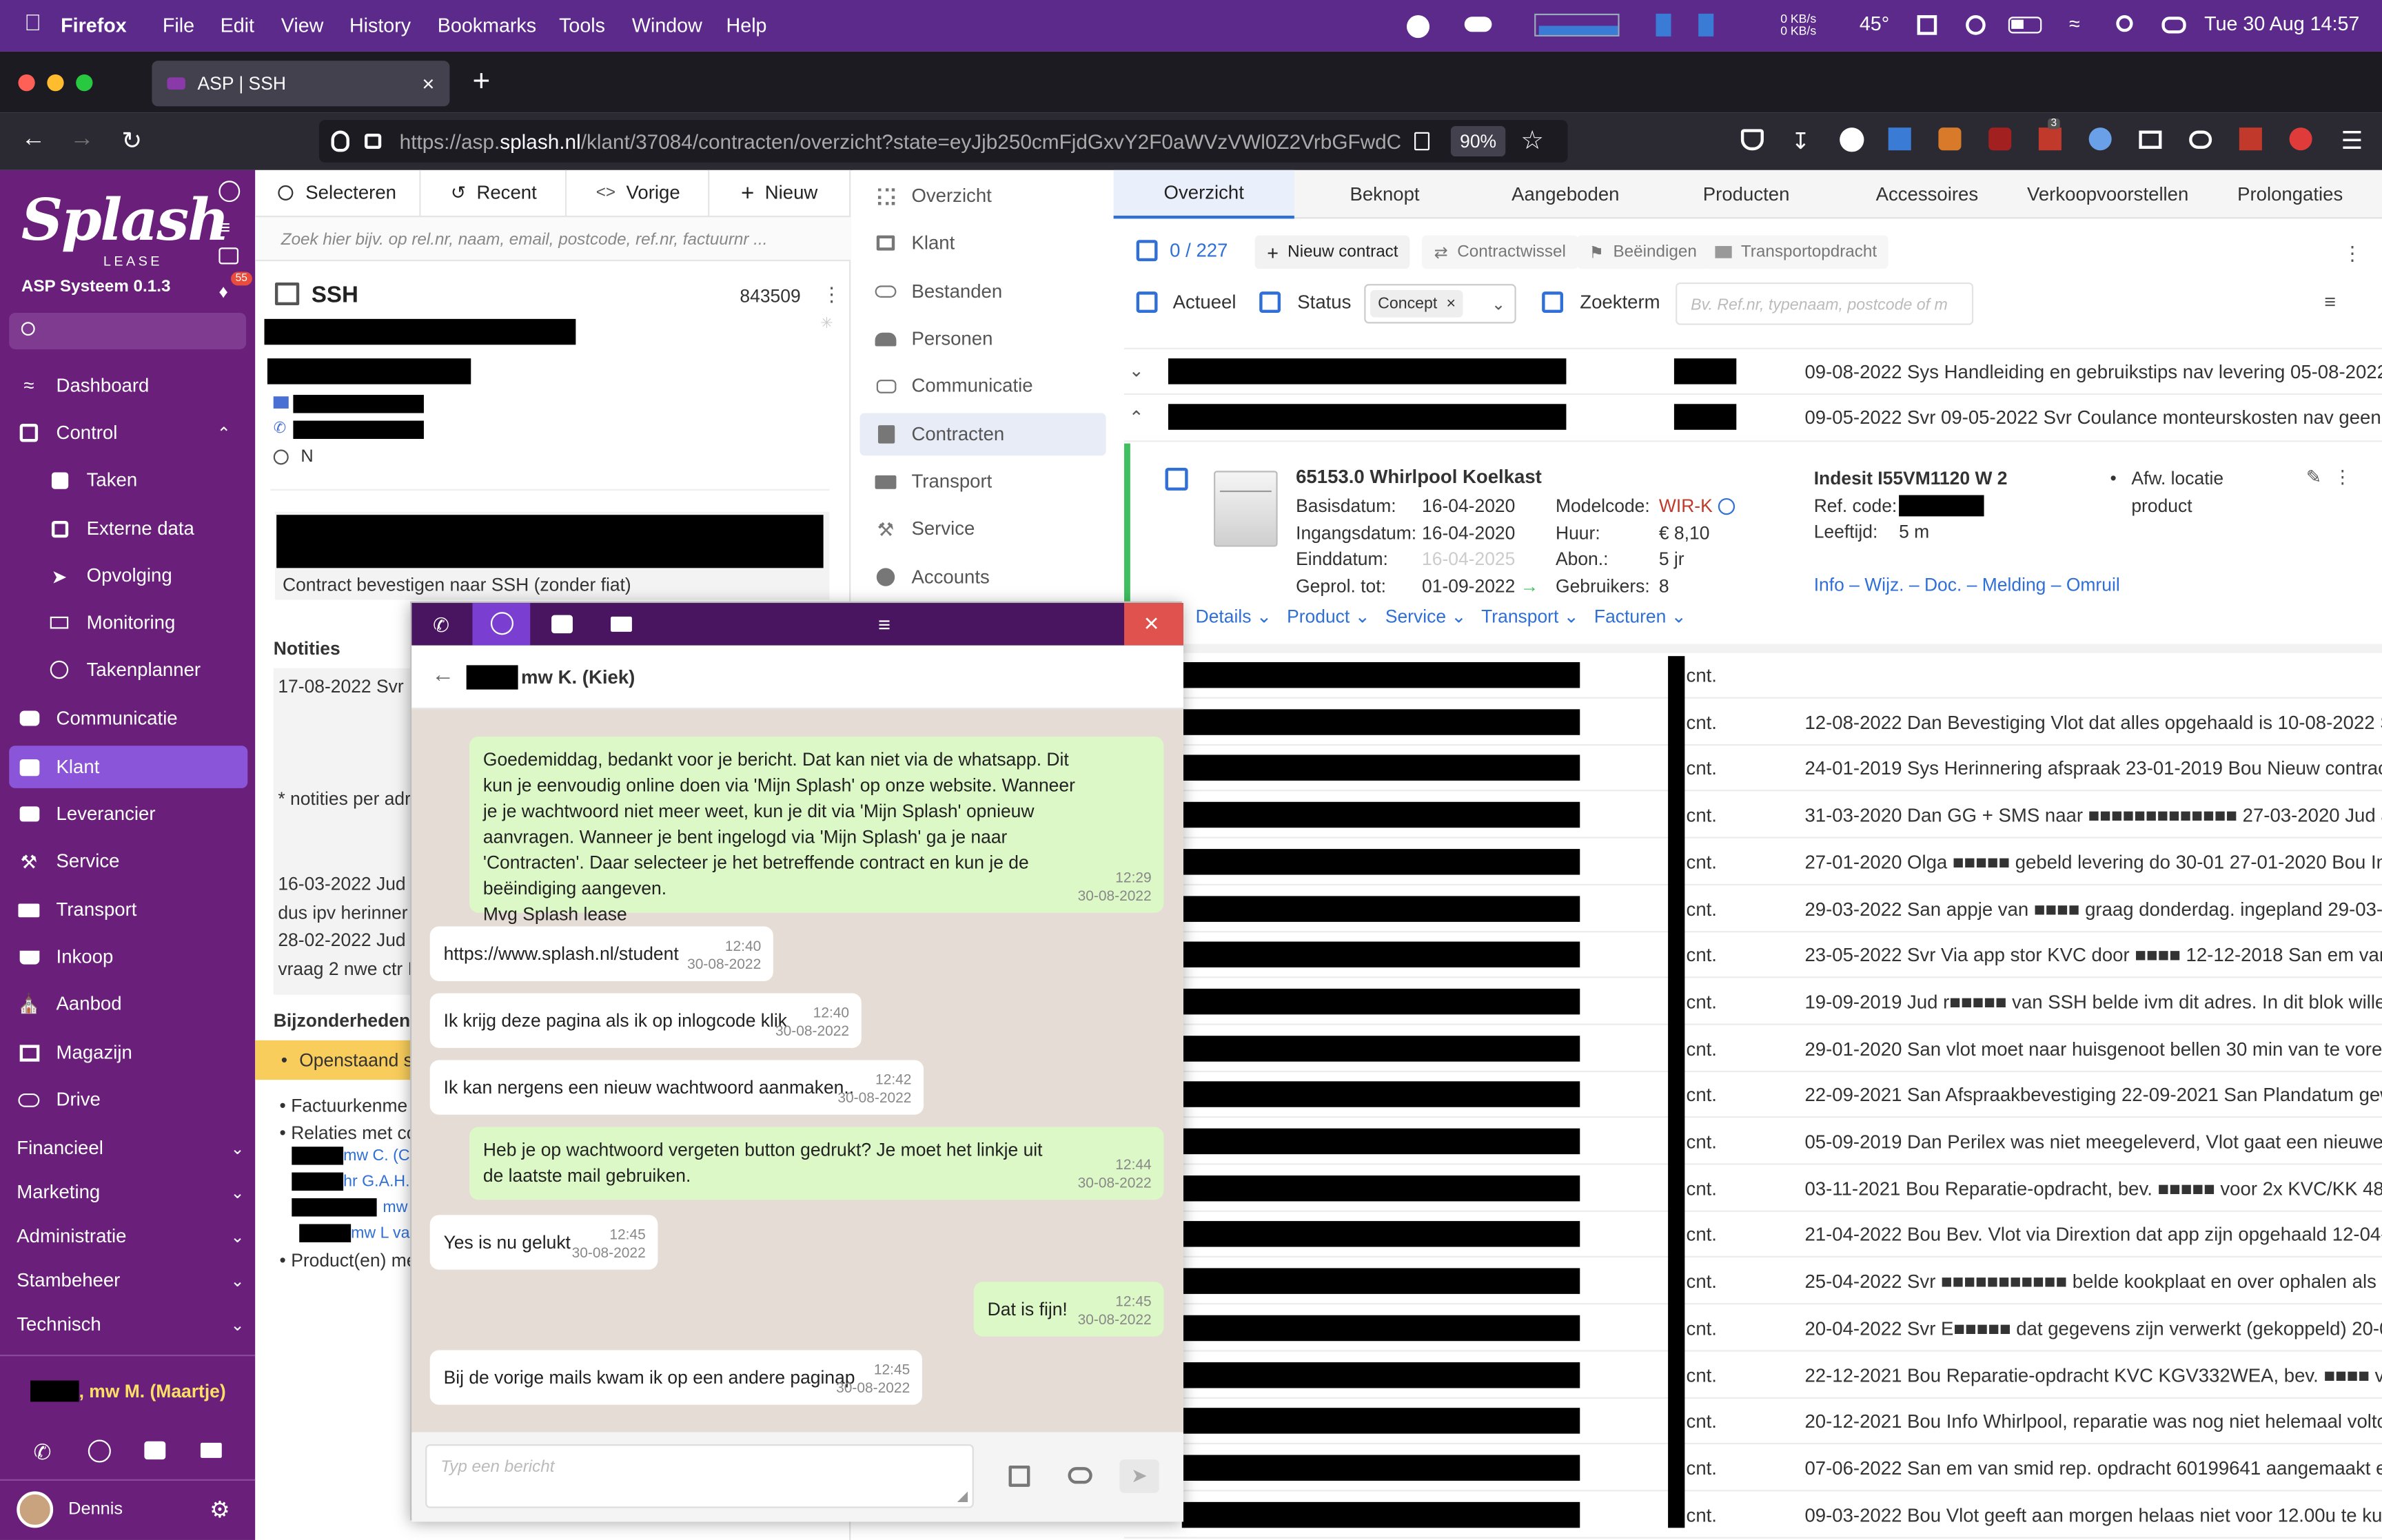  I want to click on pocket-icon, so click(1752, 140).